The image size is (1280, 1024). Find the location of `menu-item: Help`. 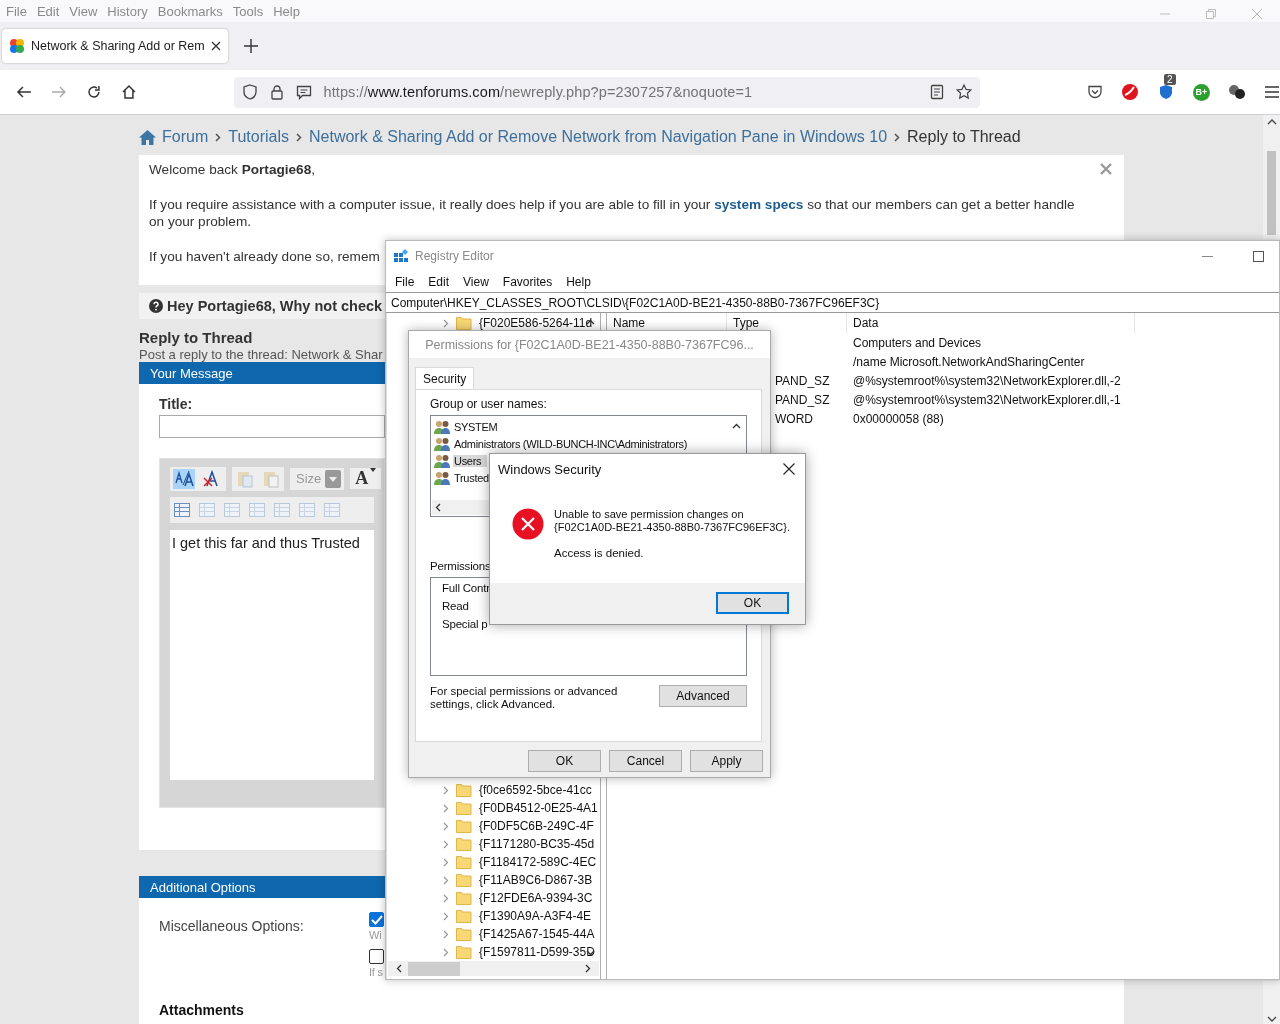

menu-item: Help is located at coordinates (578, 281).